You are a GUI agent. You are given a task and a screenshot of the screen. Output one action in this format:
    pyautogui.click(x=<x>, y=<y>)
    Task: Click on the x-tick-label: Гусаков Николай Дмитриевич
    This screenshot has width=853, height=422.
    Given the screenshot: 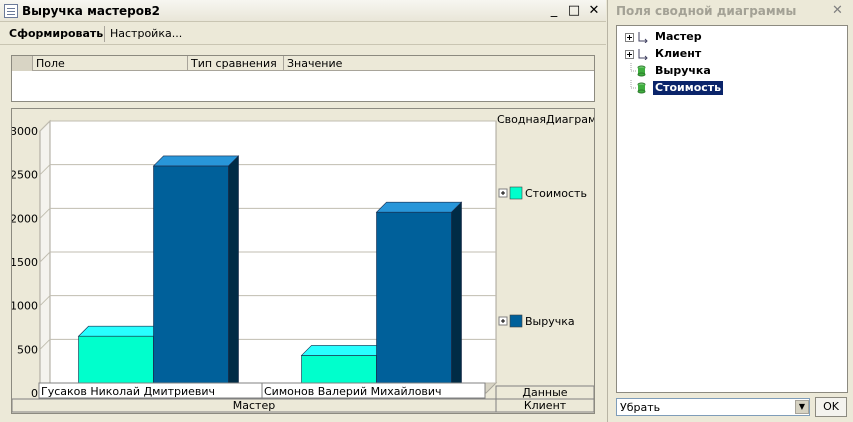 What is the action you would take?
    pyautogui.click(x=128, y=391)
    